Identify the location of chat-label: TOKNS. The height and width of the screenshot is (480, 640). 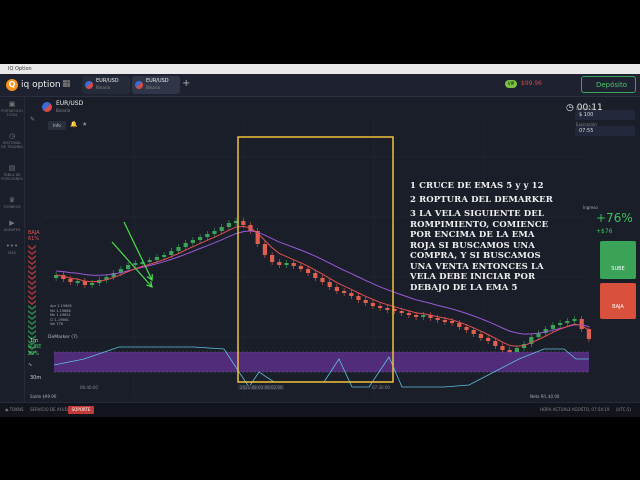
(16, 409).